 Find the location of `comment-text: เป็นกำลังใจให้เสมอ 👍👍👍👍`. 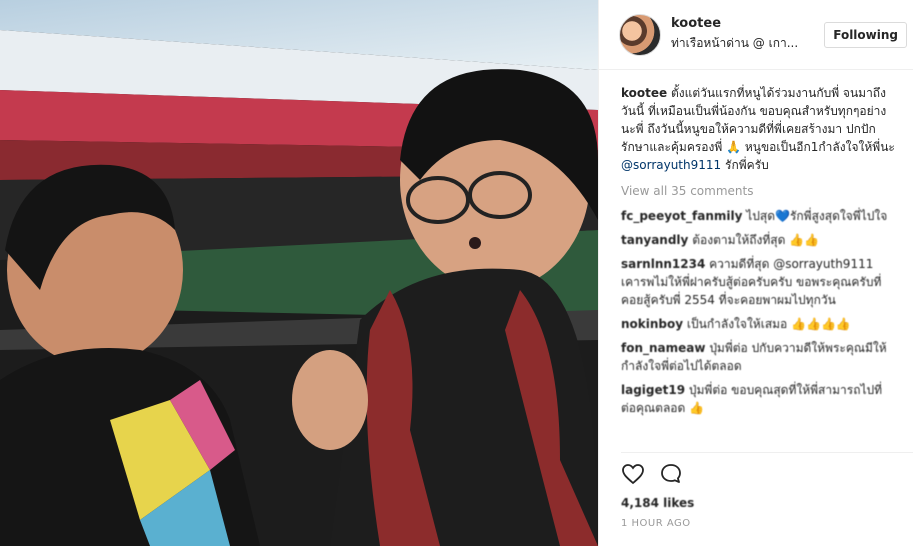

comment-text: เป็นกำลังใจให้เสมอ 👍👍👍👍 is located at coordinates (768, 324).